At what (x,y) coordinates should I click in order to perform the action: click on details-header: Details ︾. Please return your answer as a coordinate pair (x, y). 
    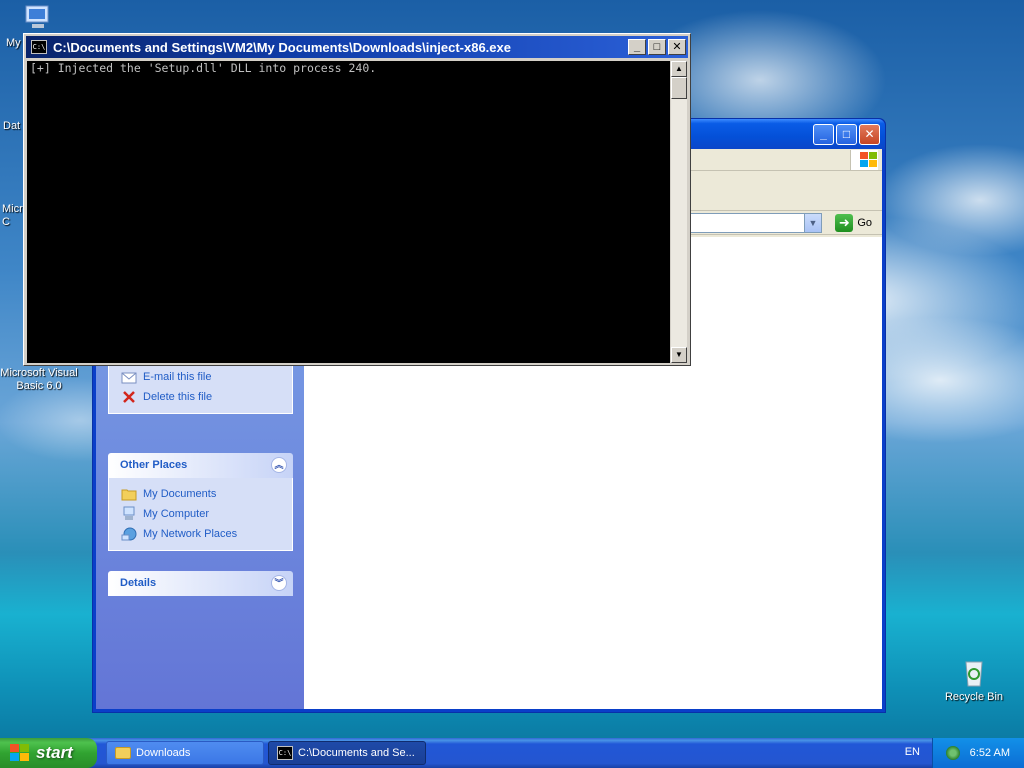
    Looking at the image, I should click on (200, 583).